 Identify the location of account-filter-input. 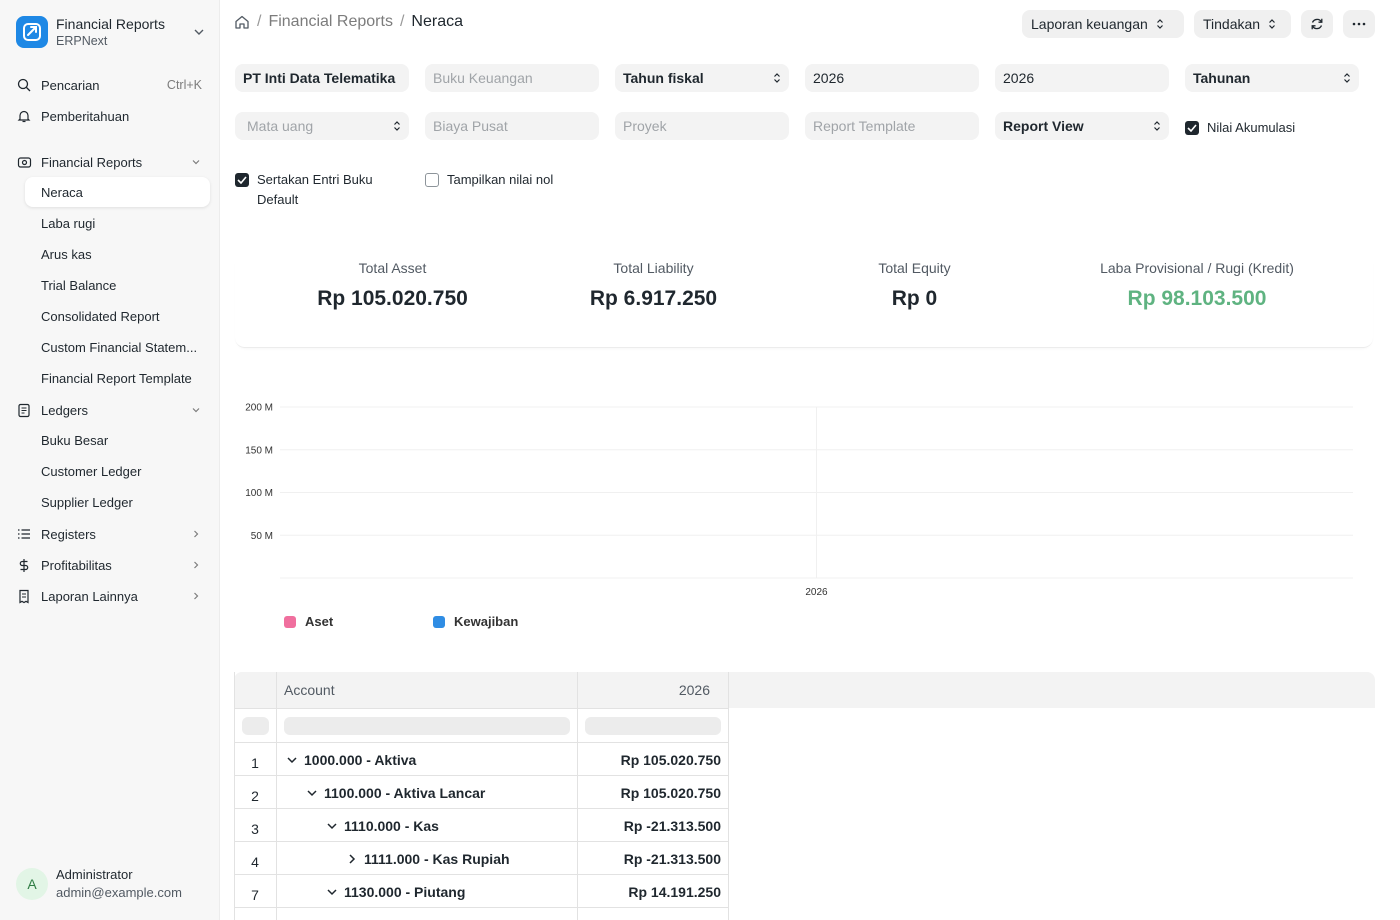
(427, 726).